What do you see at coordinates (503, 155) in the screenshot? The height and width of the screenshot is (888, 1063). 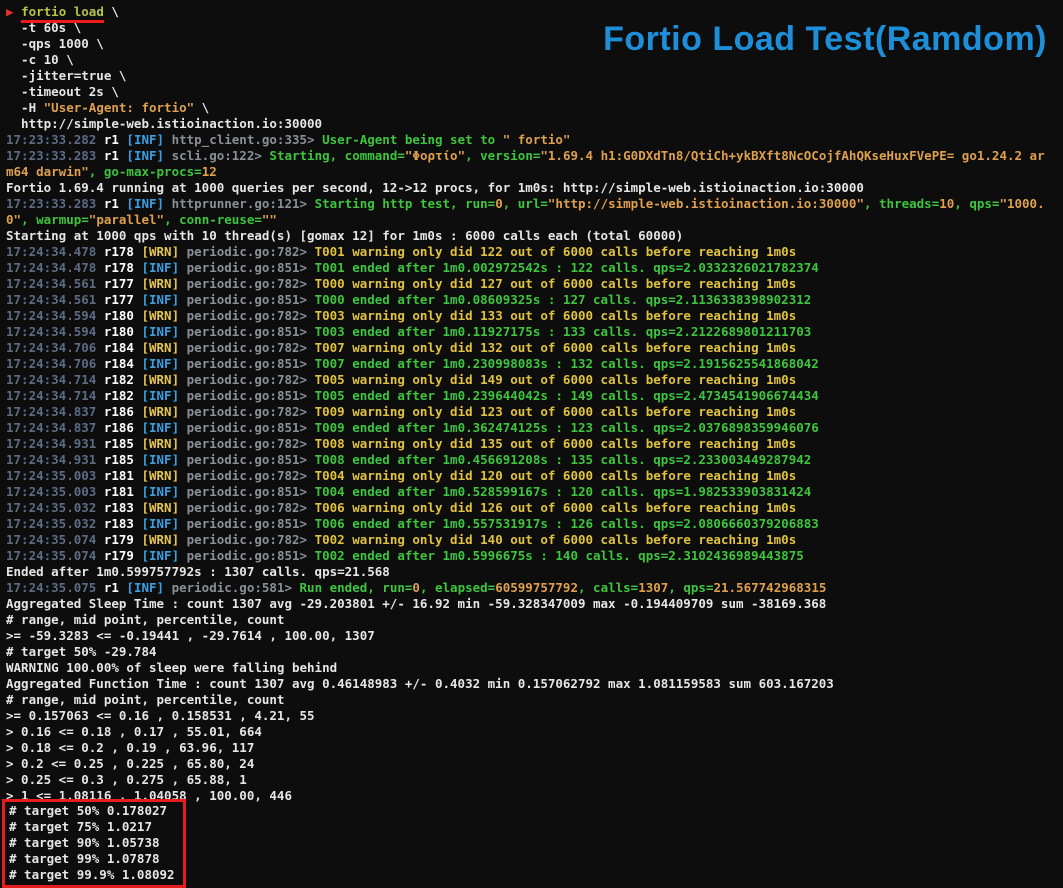 I see `log-message-success: , version=` at bounding box center [503, 155].